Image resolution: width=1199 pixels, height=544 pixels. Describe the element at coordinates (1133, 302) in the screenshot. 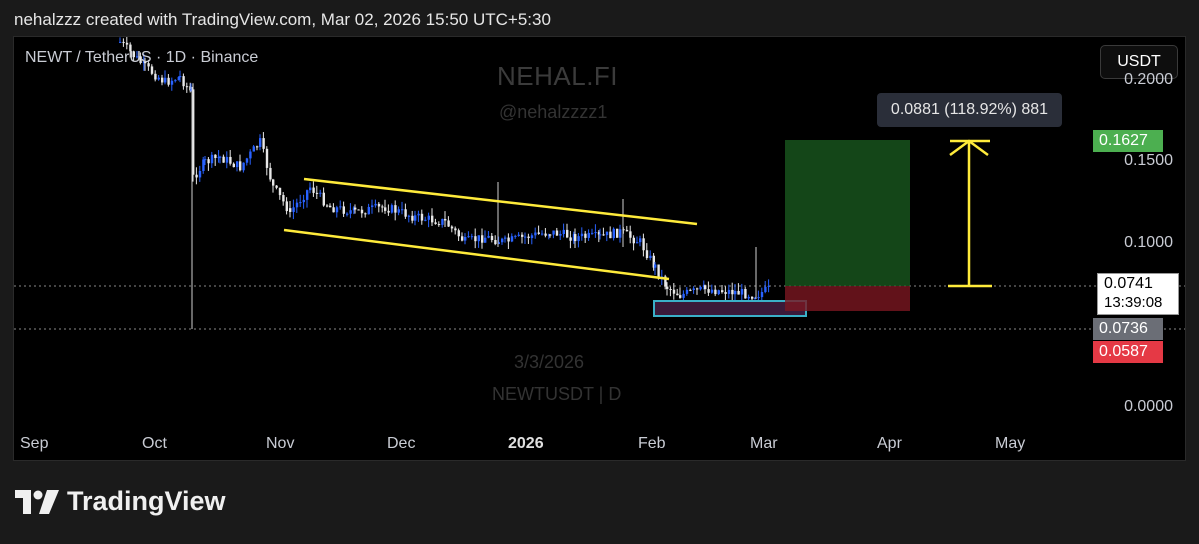

I see `bar-countdown: 13:39:08` at that location.